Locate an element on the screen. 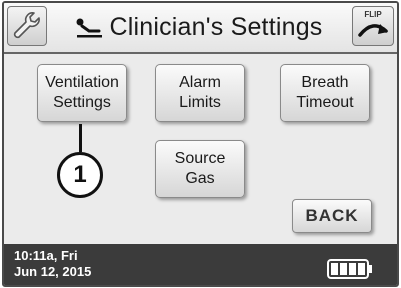 The height and width of the screenshot is (288, 401). ventilation-settings-button: Ventilation Settings is located at coordinates (82, 93).